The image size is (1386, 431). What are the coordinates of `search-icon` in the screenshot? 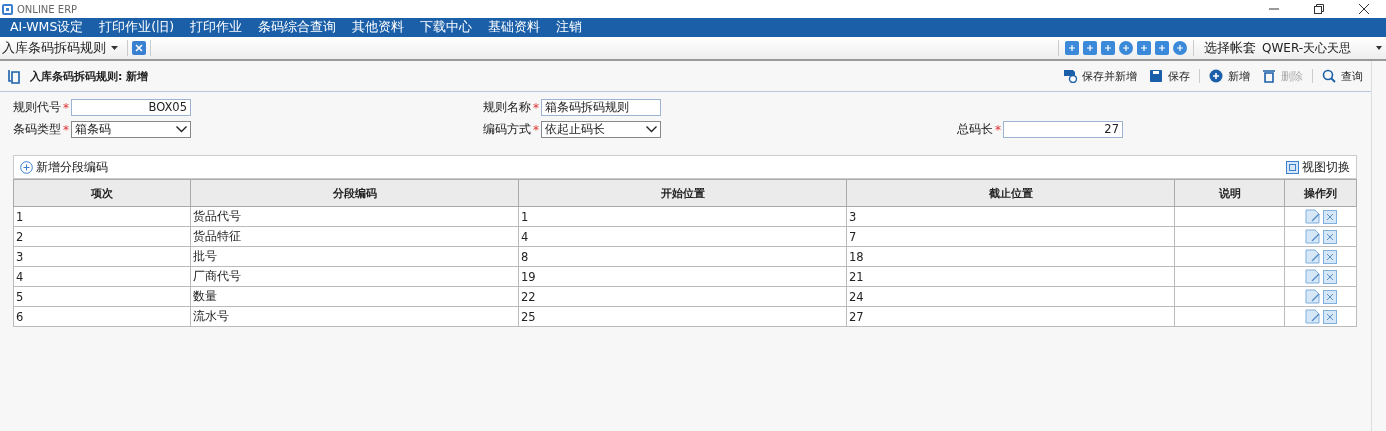 It's located at (1329, 76).